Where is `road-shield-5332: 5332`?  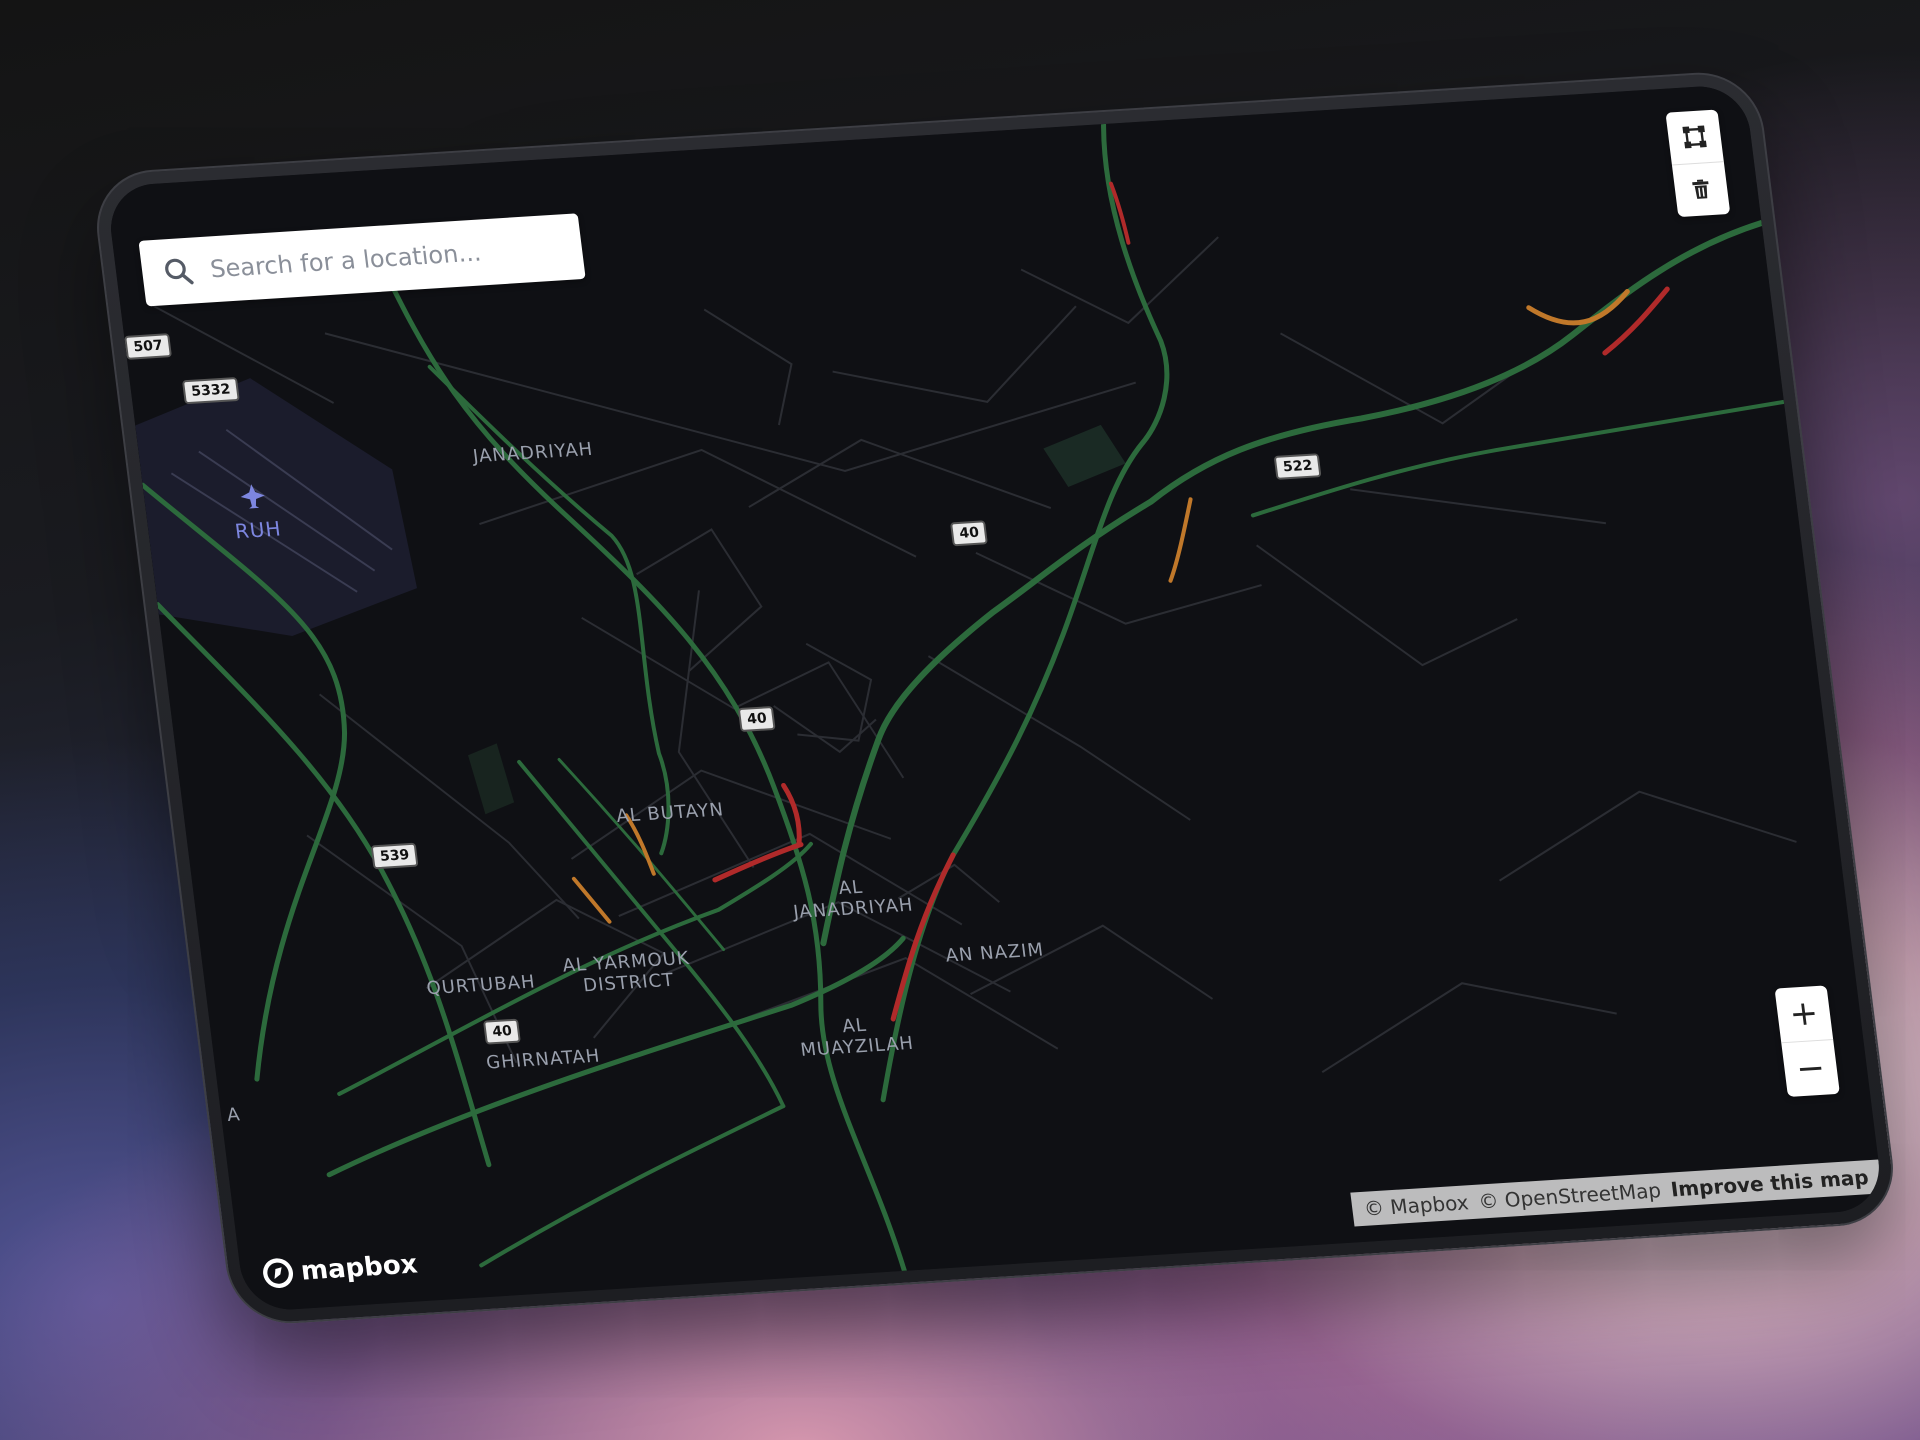
road-shield-5332: 5332 is located at coordinates (210, 390).